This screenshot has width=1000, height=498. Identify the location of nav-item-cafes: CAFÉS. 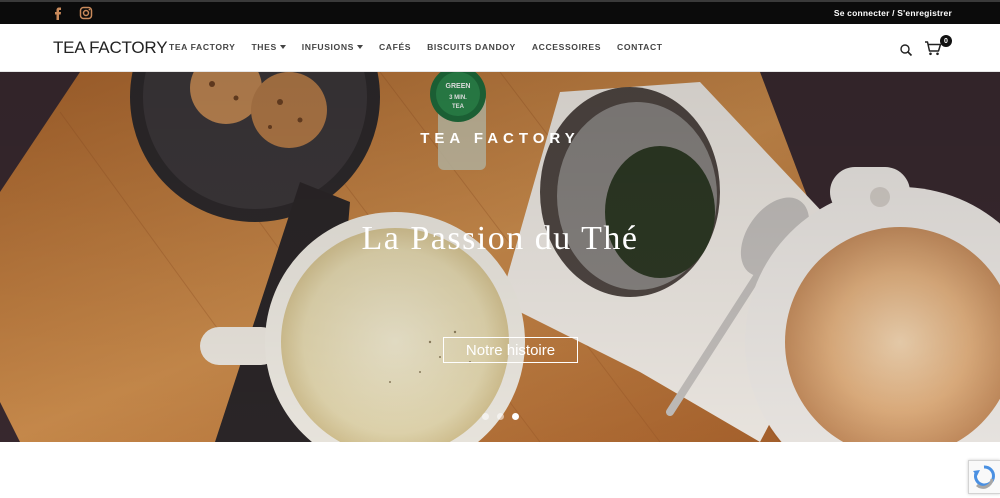
(395, 47).